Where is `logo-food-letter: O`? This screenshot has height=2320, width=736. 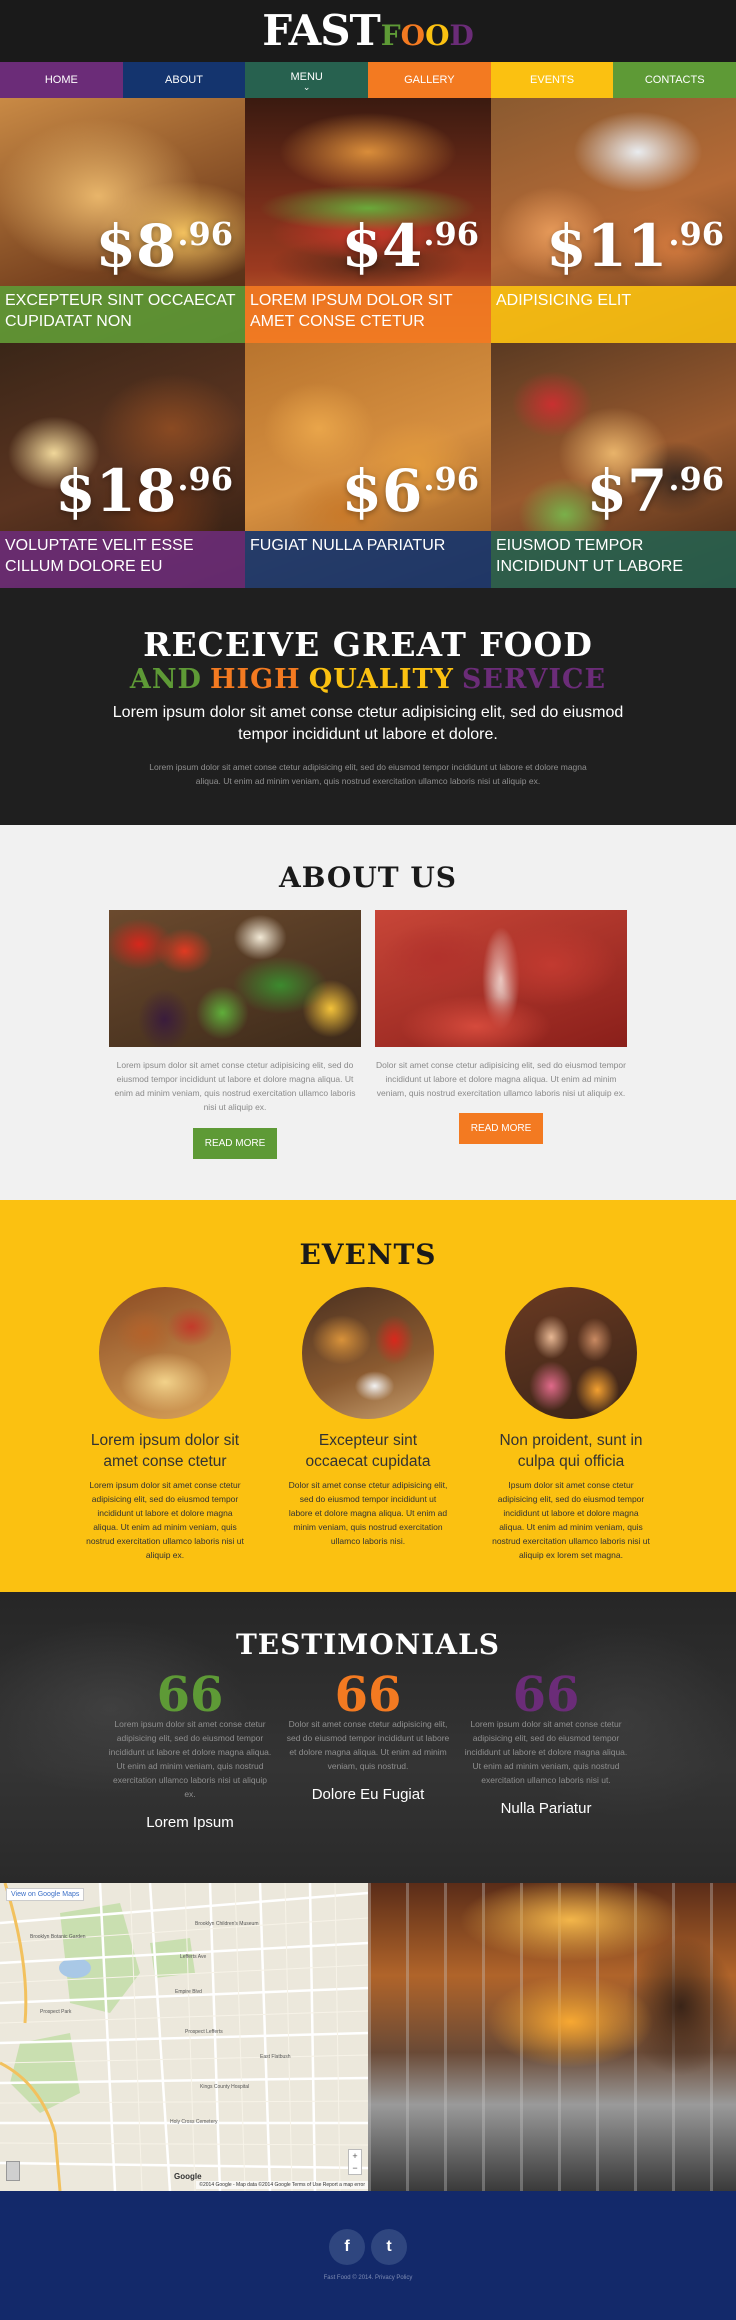 logo-food-letter: O is located at coordinates (437, 35).